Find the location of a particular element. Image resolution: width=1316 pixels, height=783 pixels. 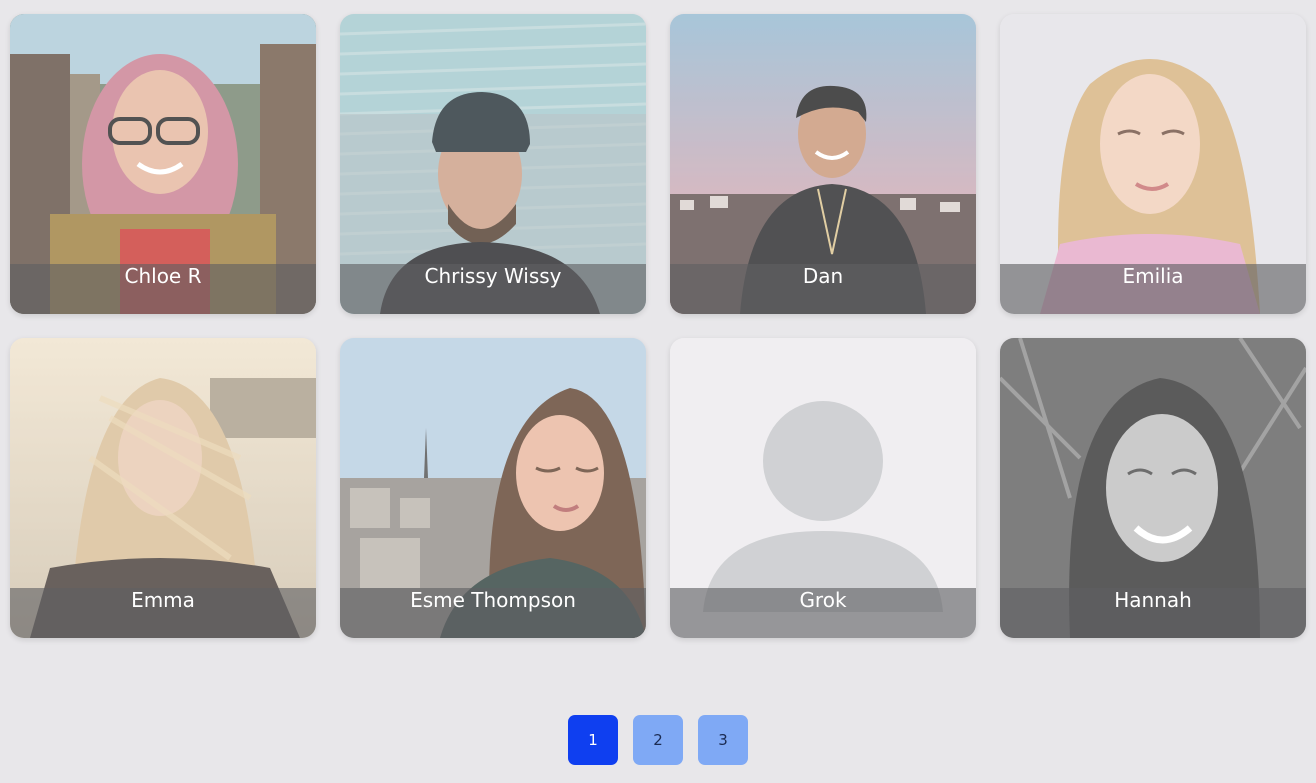

profile-card-esme-thompson: Esme Thompson is located at coordinates (493, 488).